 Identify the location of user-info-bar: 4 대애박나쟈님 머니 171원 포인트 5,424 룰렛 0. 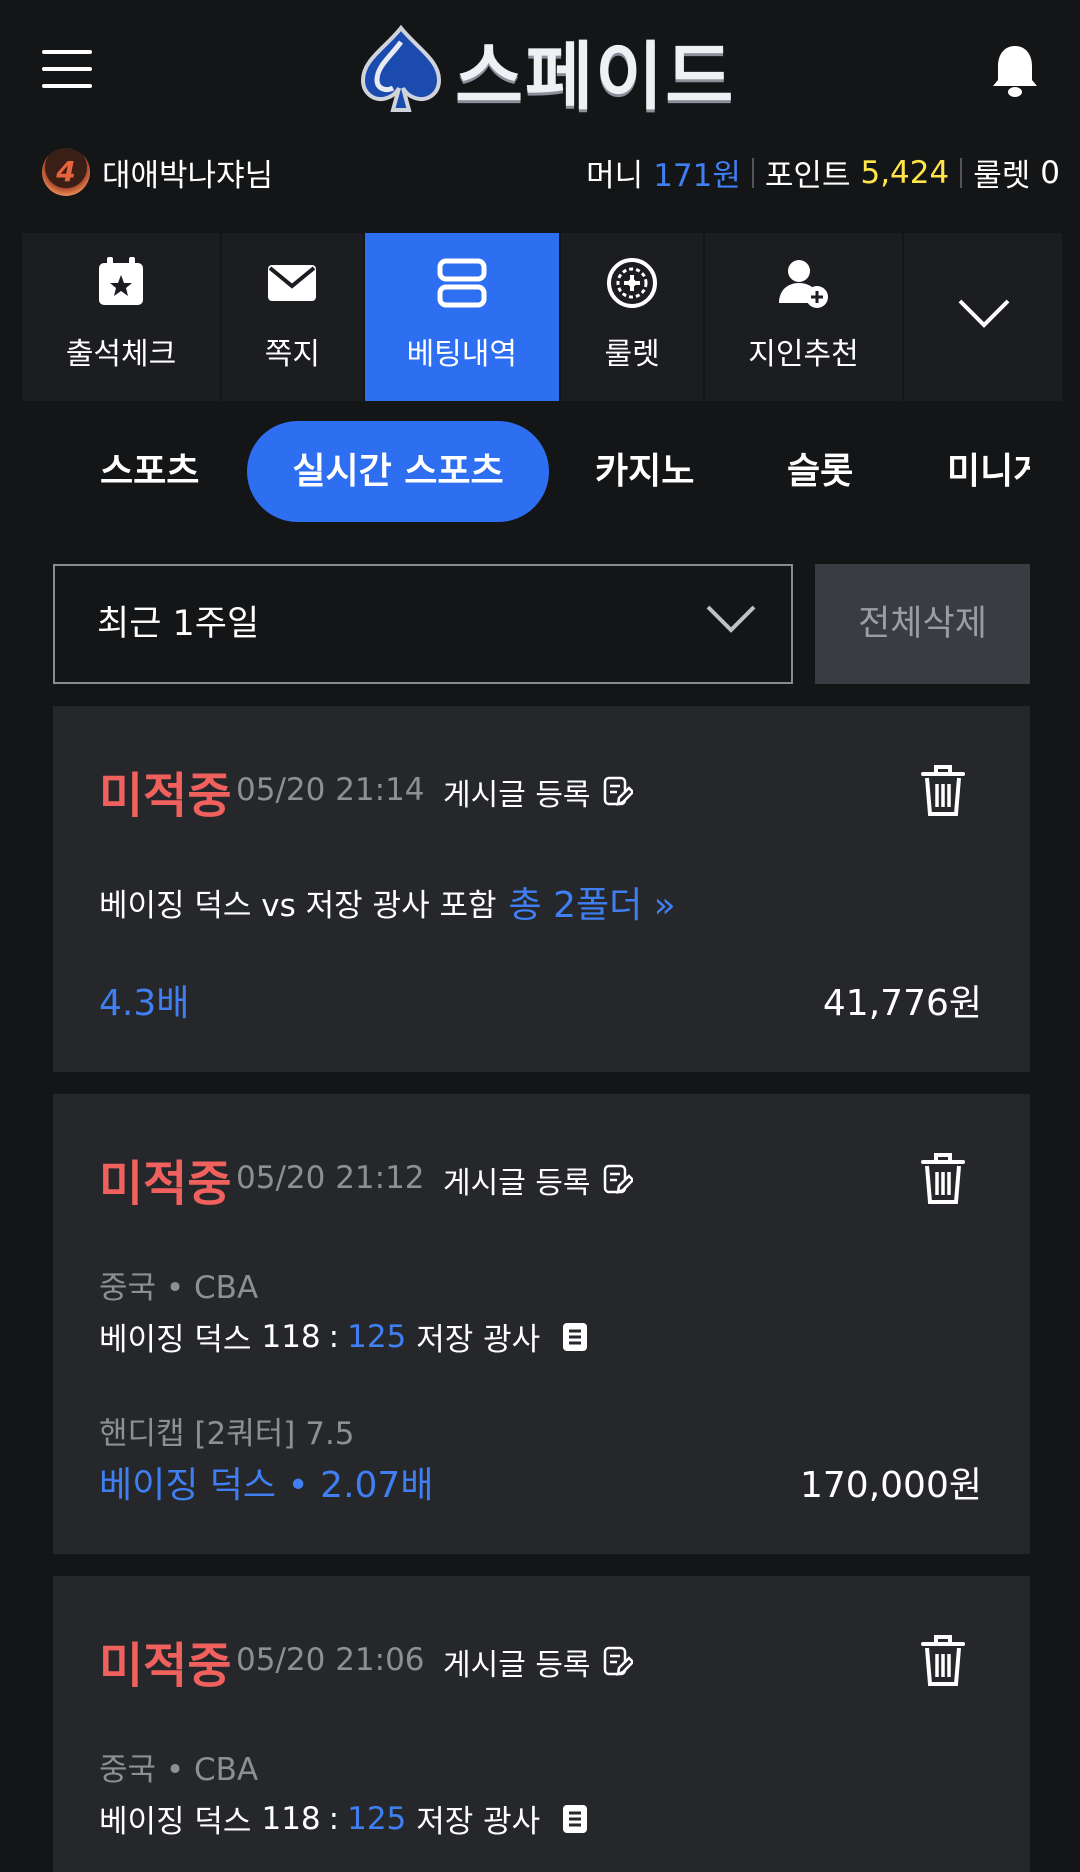
(540, 185).